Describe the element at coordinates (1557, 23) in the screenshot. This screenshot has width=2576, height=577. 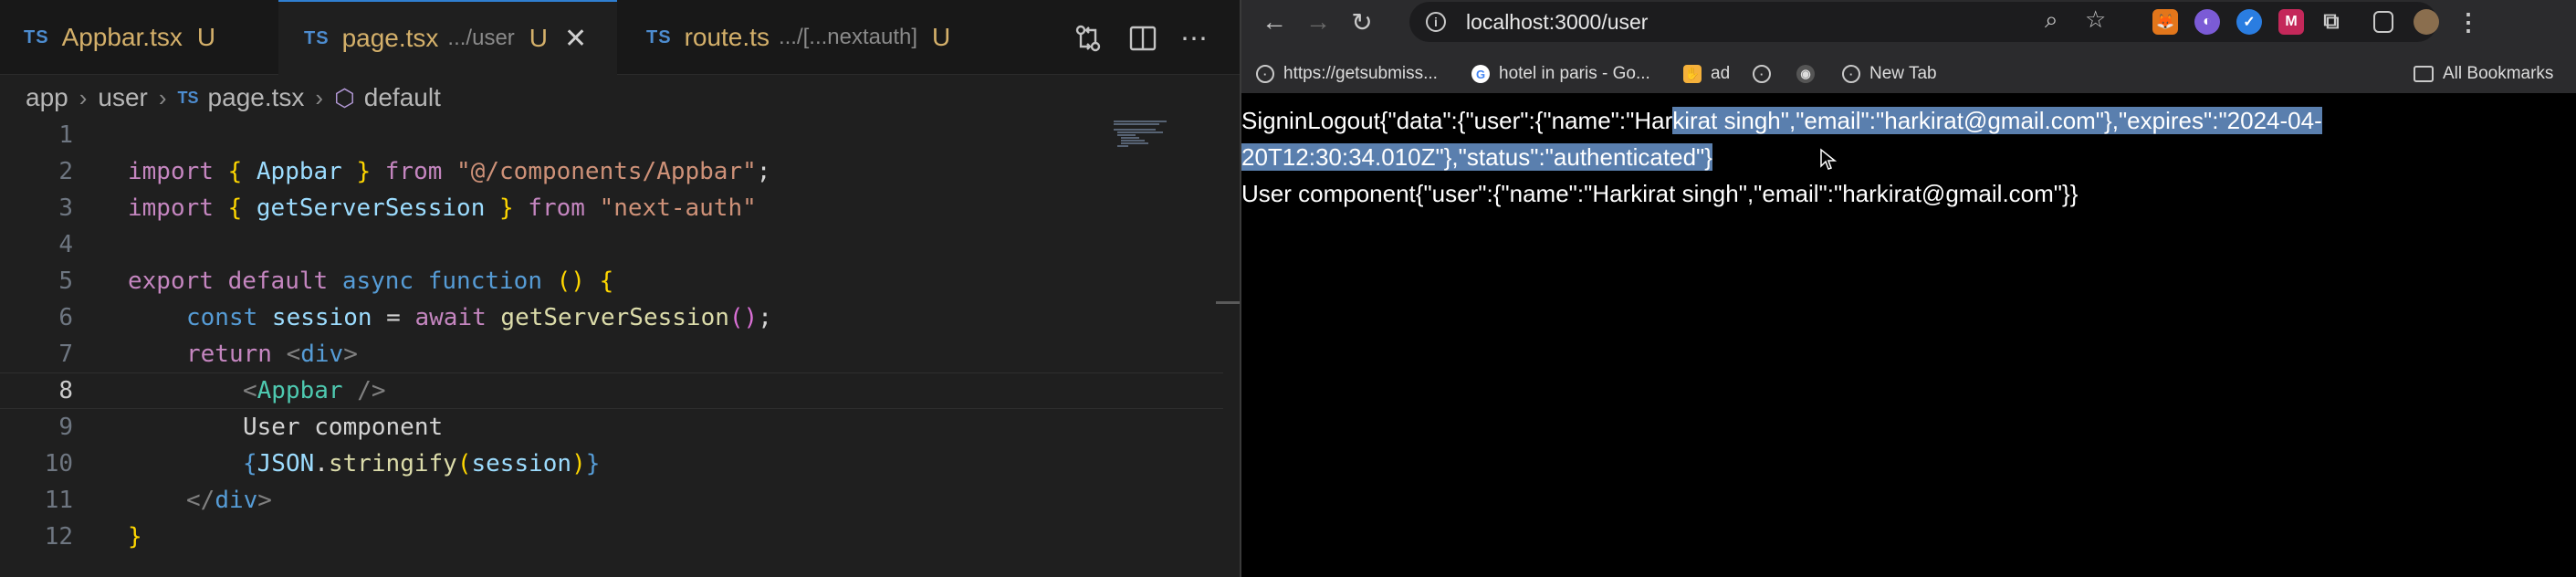
I see `url-text: localhost:3000/user` at that location.